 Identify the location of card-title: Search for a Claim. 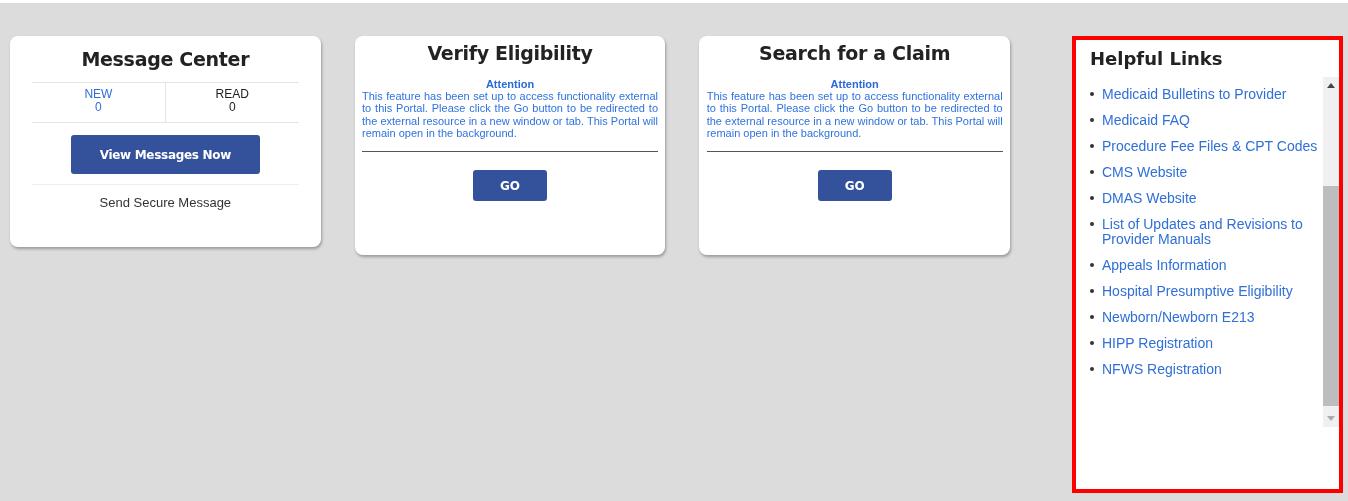
(855, 53).